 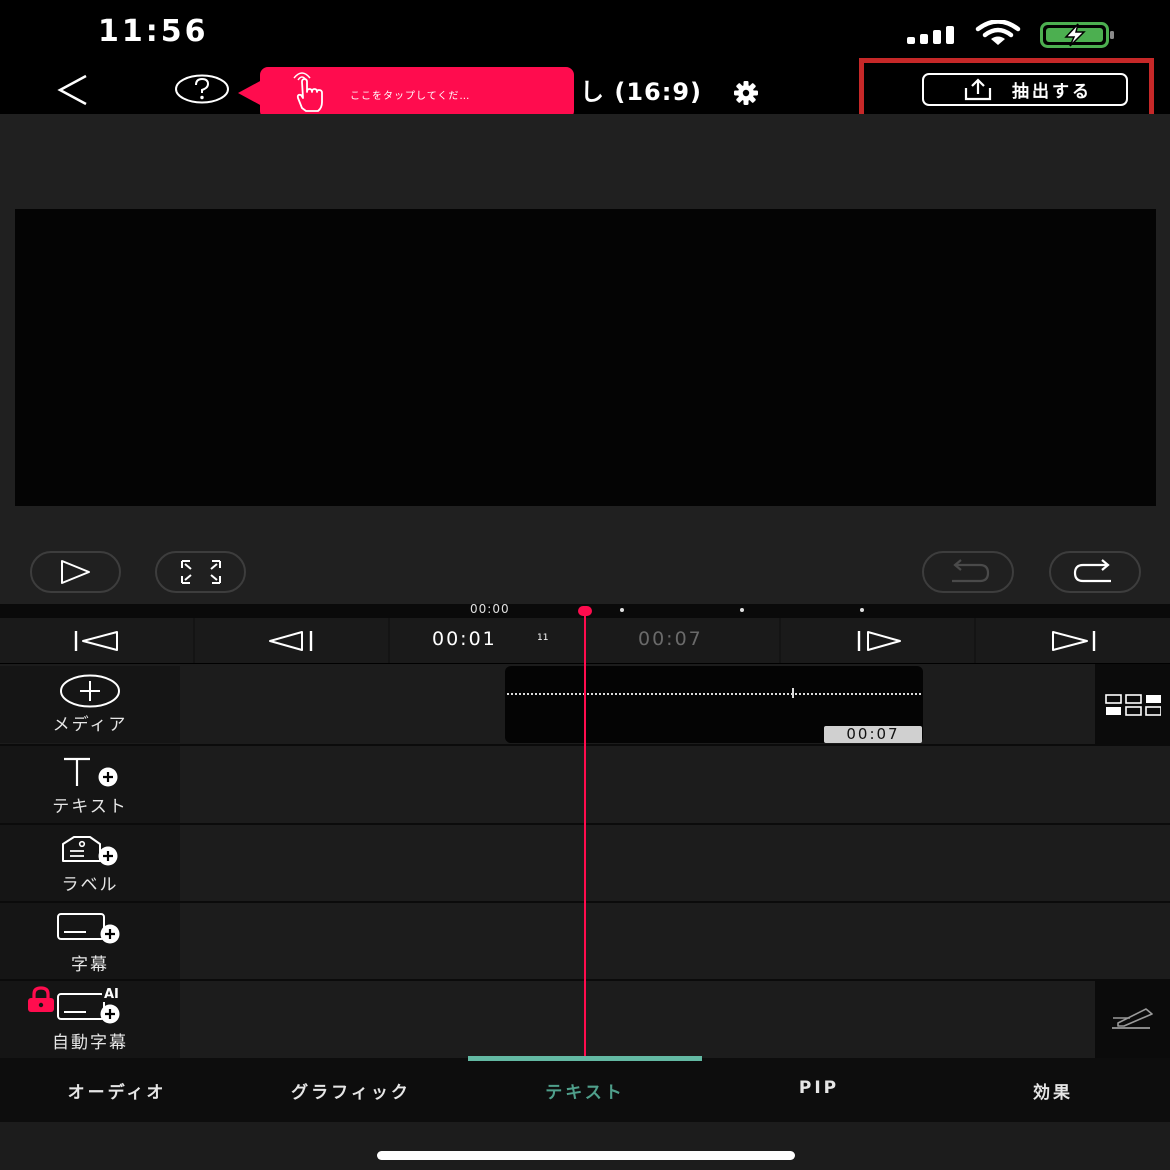 I want to click on undo-button, so click(x=968, y=572).